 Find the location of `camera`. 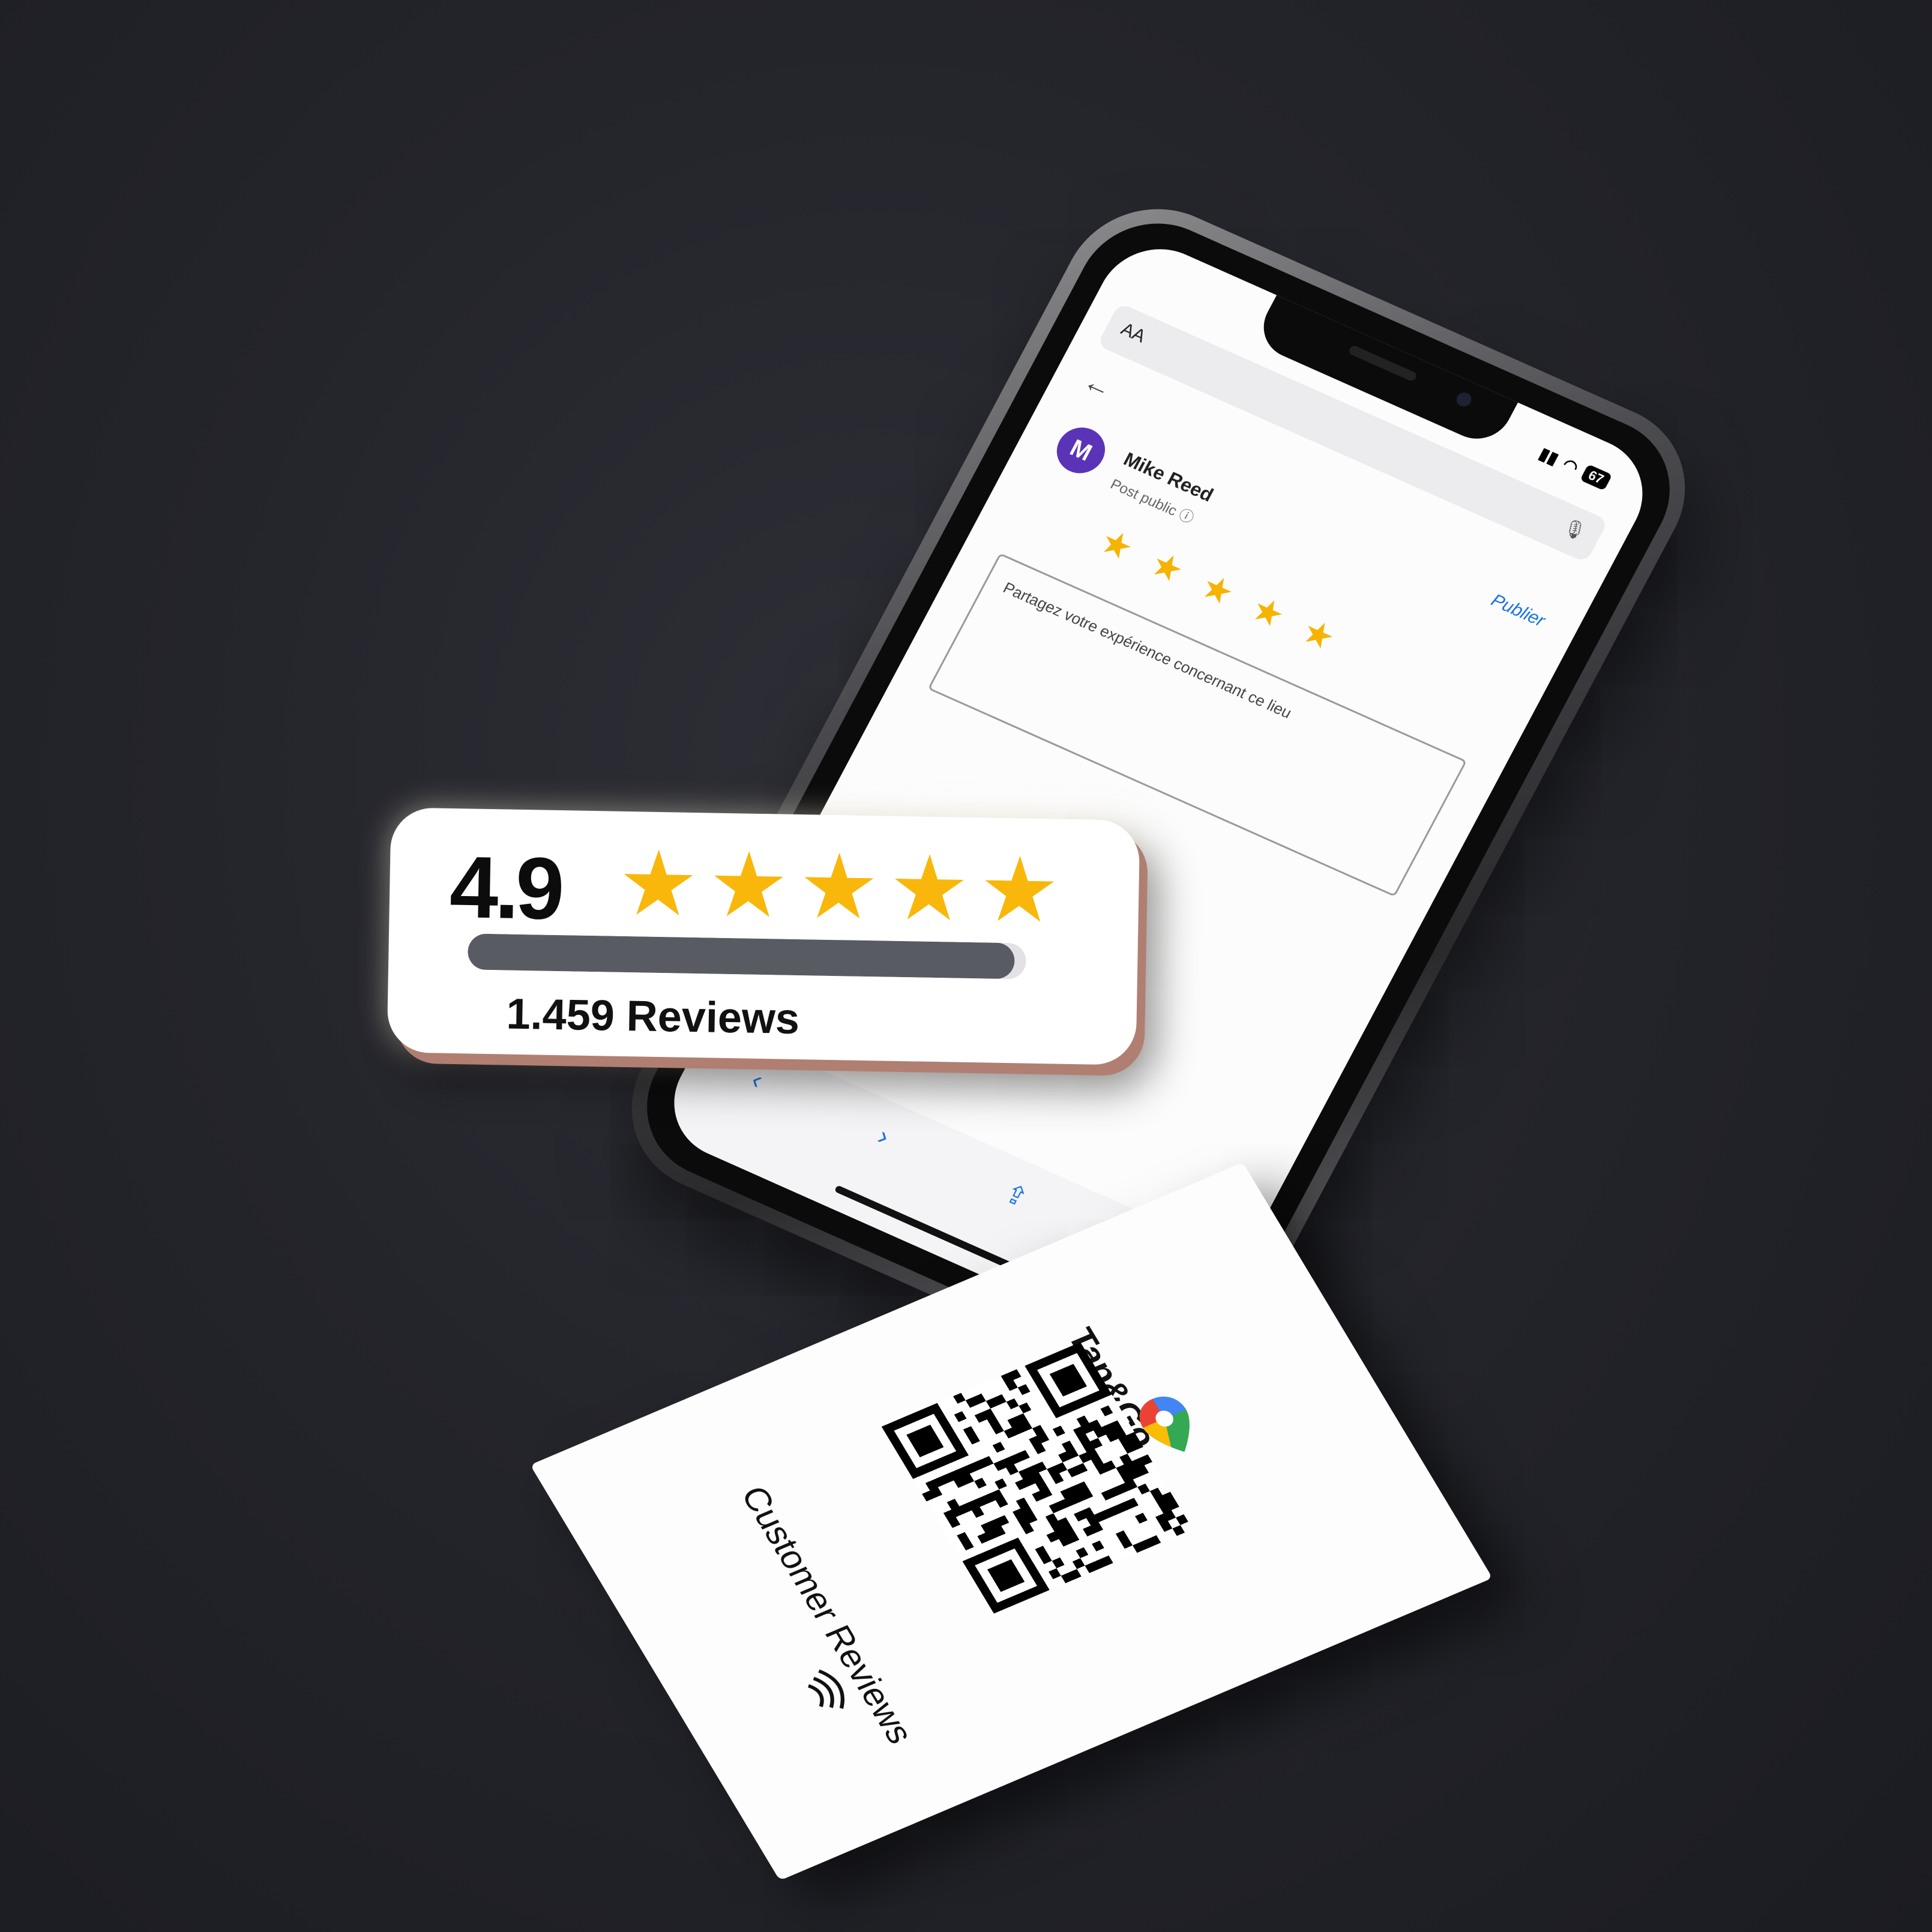

camera is located at coordinates (1464, 400).